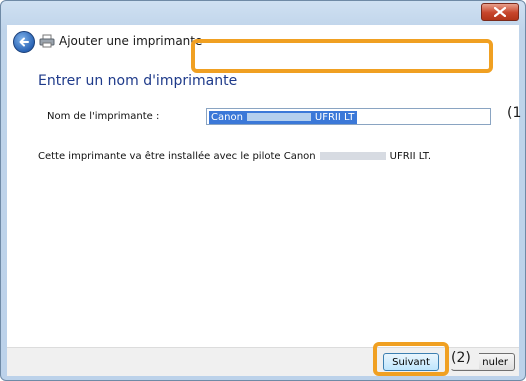  I want to click on back-arrow-icon, so click(24, 42).